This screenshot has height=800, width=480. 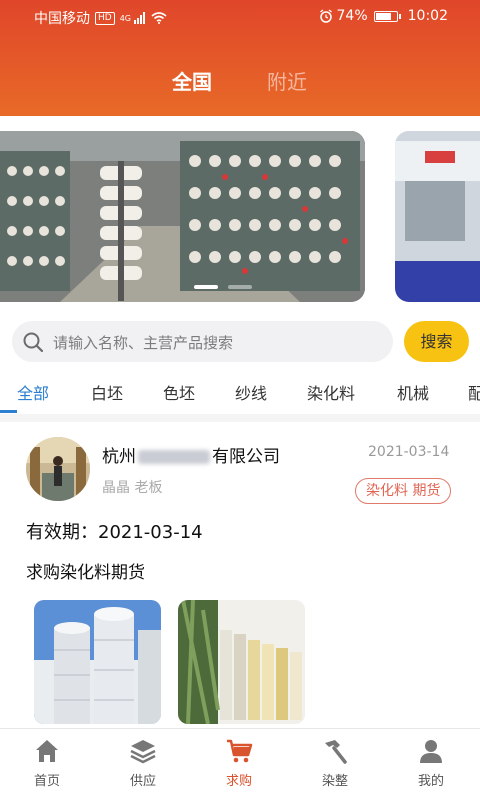 What do you see at coordinates (331, 392) in the screenshot?
I see `category-tab-dyes-chemicals: 染化料` at bounding box center [331, 392].